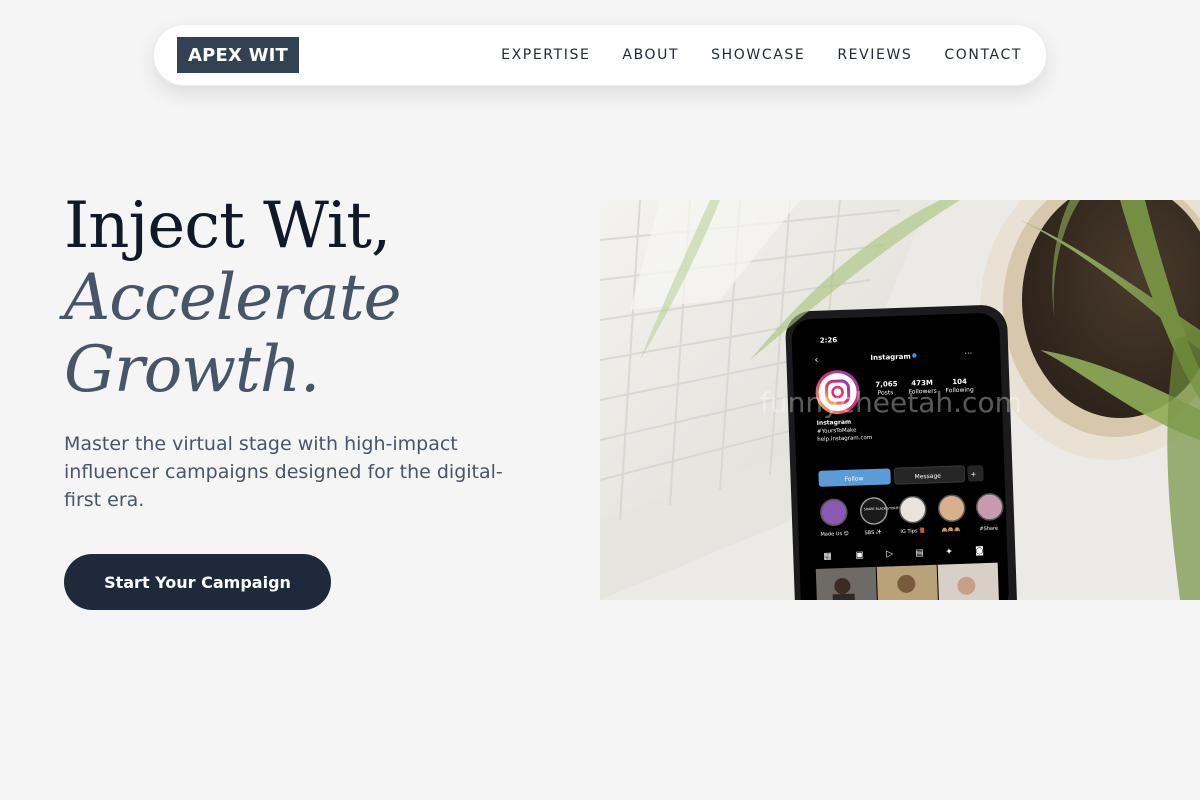  I want to click on phone-profile-name: Instagram, so click(890, 357).